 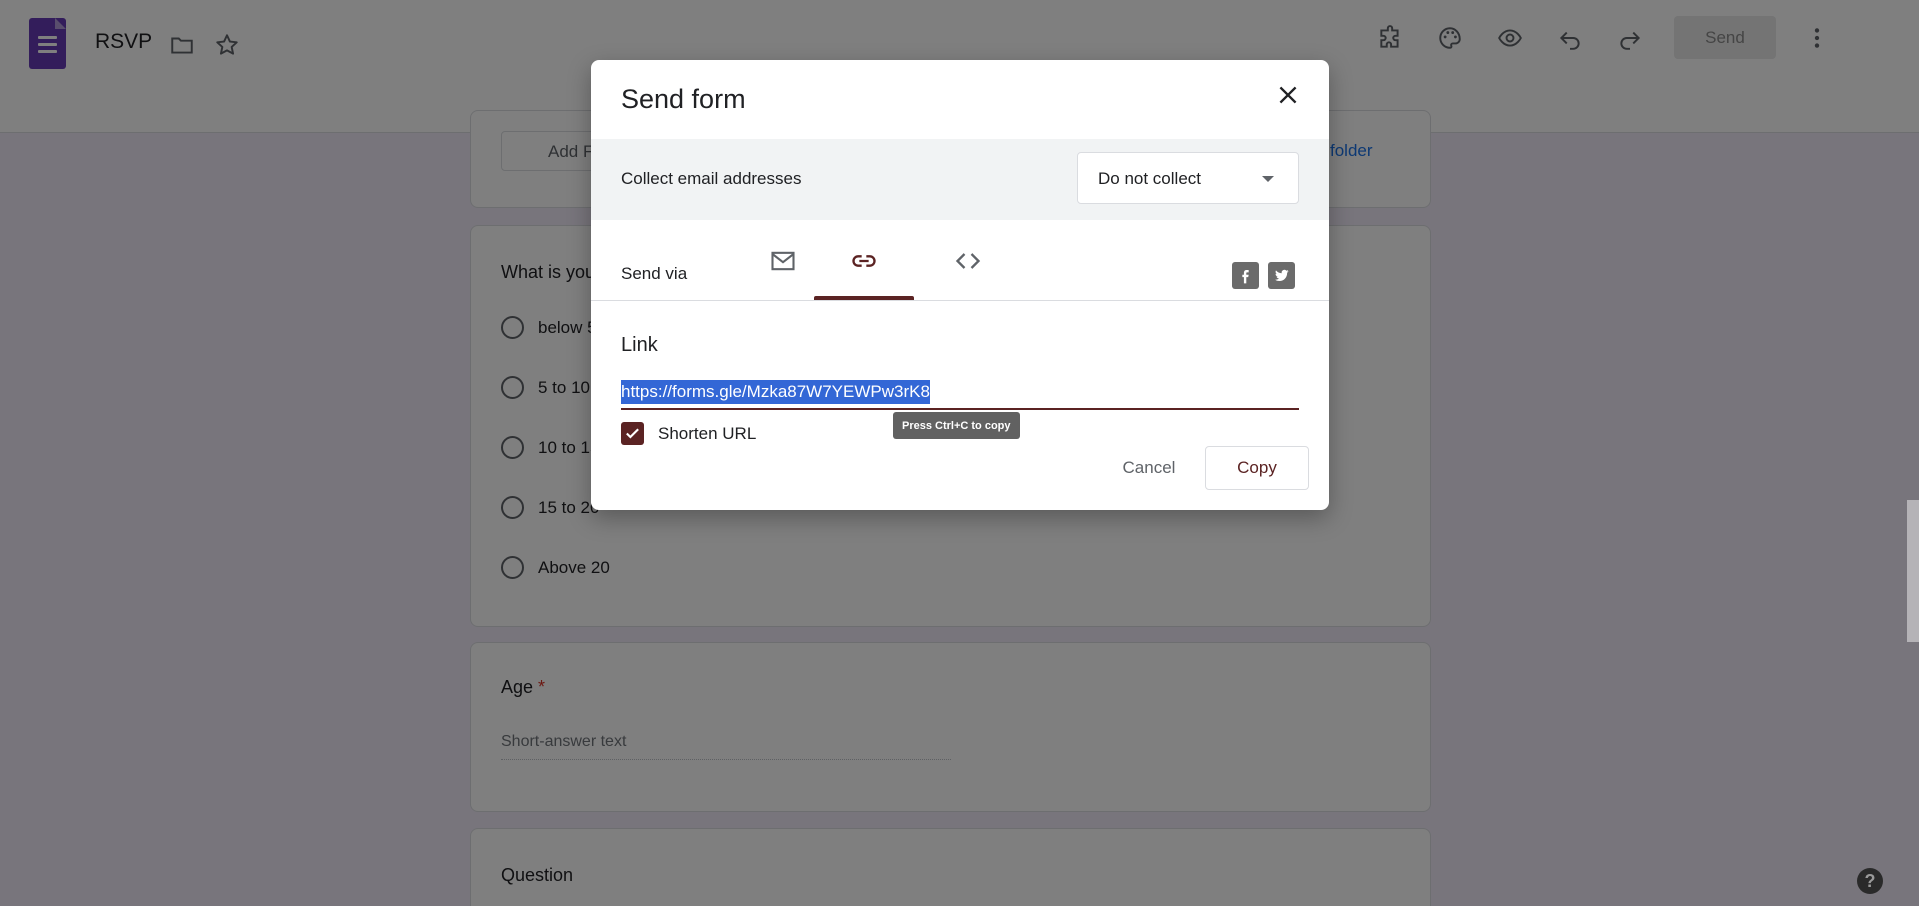 What do you see at coordinates (1149, 178) in the screenshot?
I see `collect-email-value: Do not collect` at bounding box center [1149, 178].